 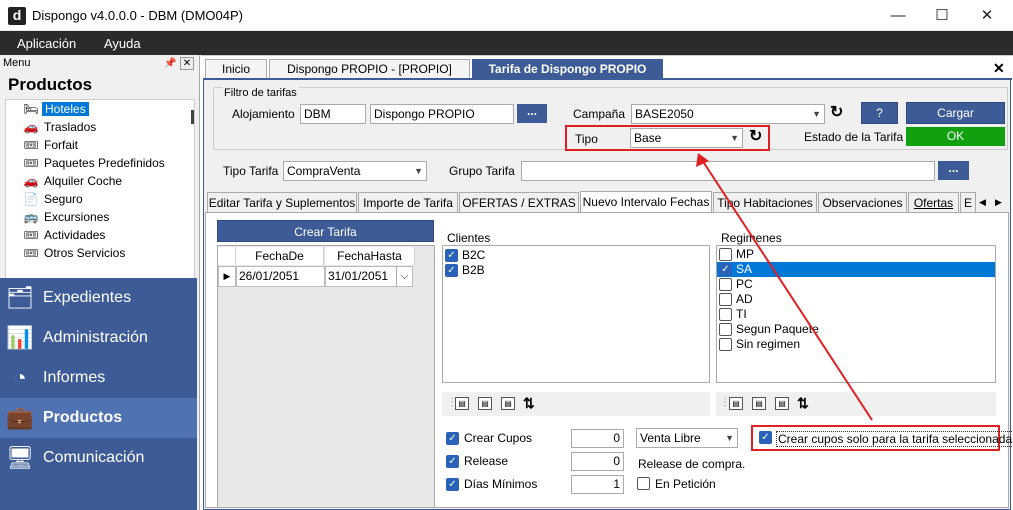 I want to click on tipo-label: Tipo, so click(x=586, y=139).